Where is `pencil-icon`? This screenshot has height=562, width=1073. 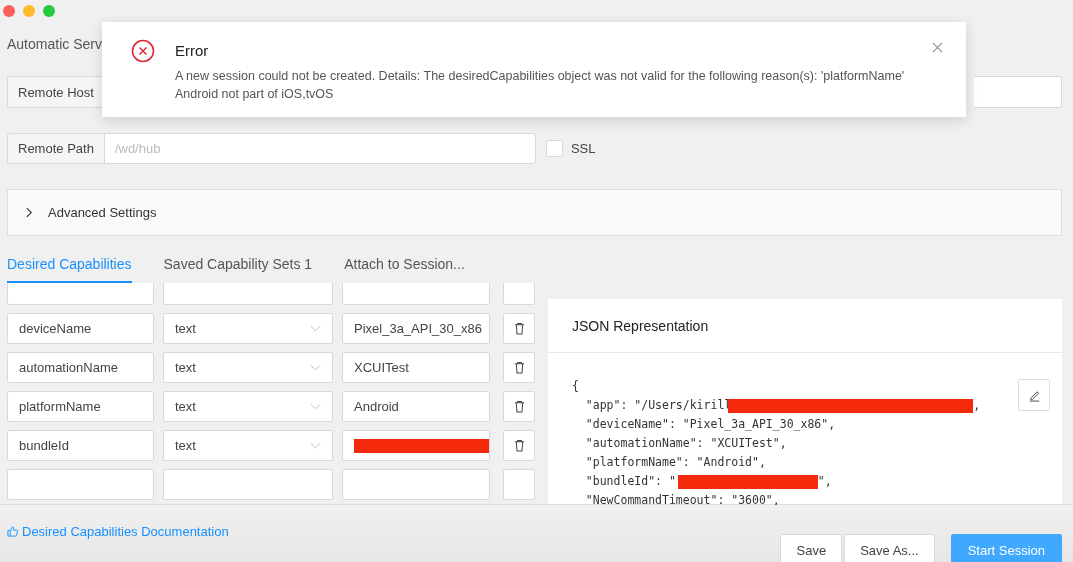 pencil-icon is located at coordinates (1034, 395).